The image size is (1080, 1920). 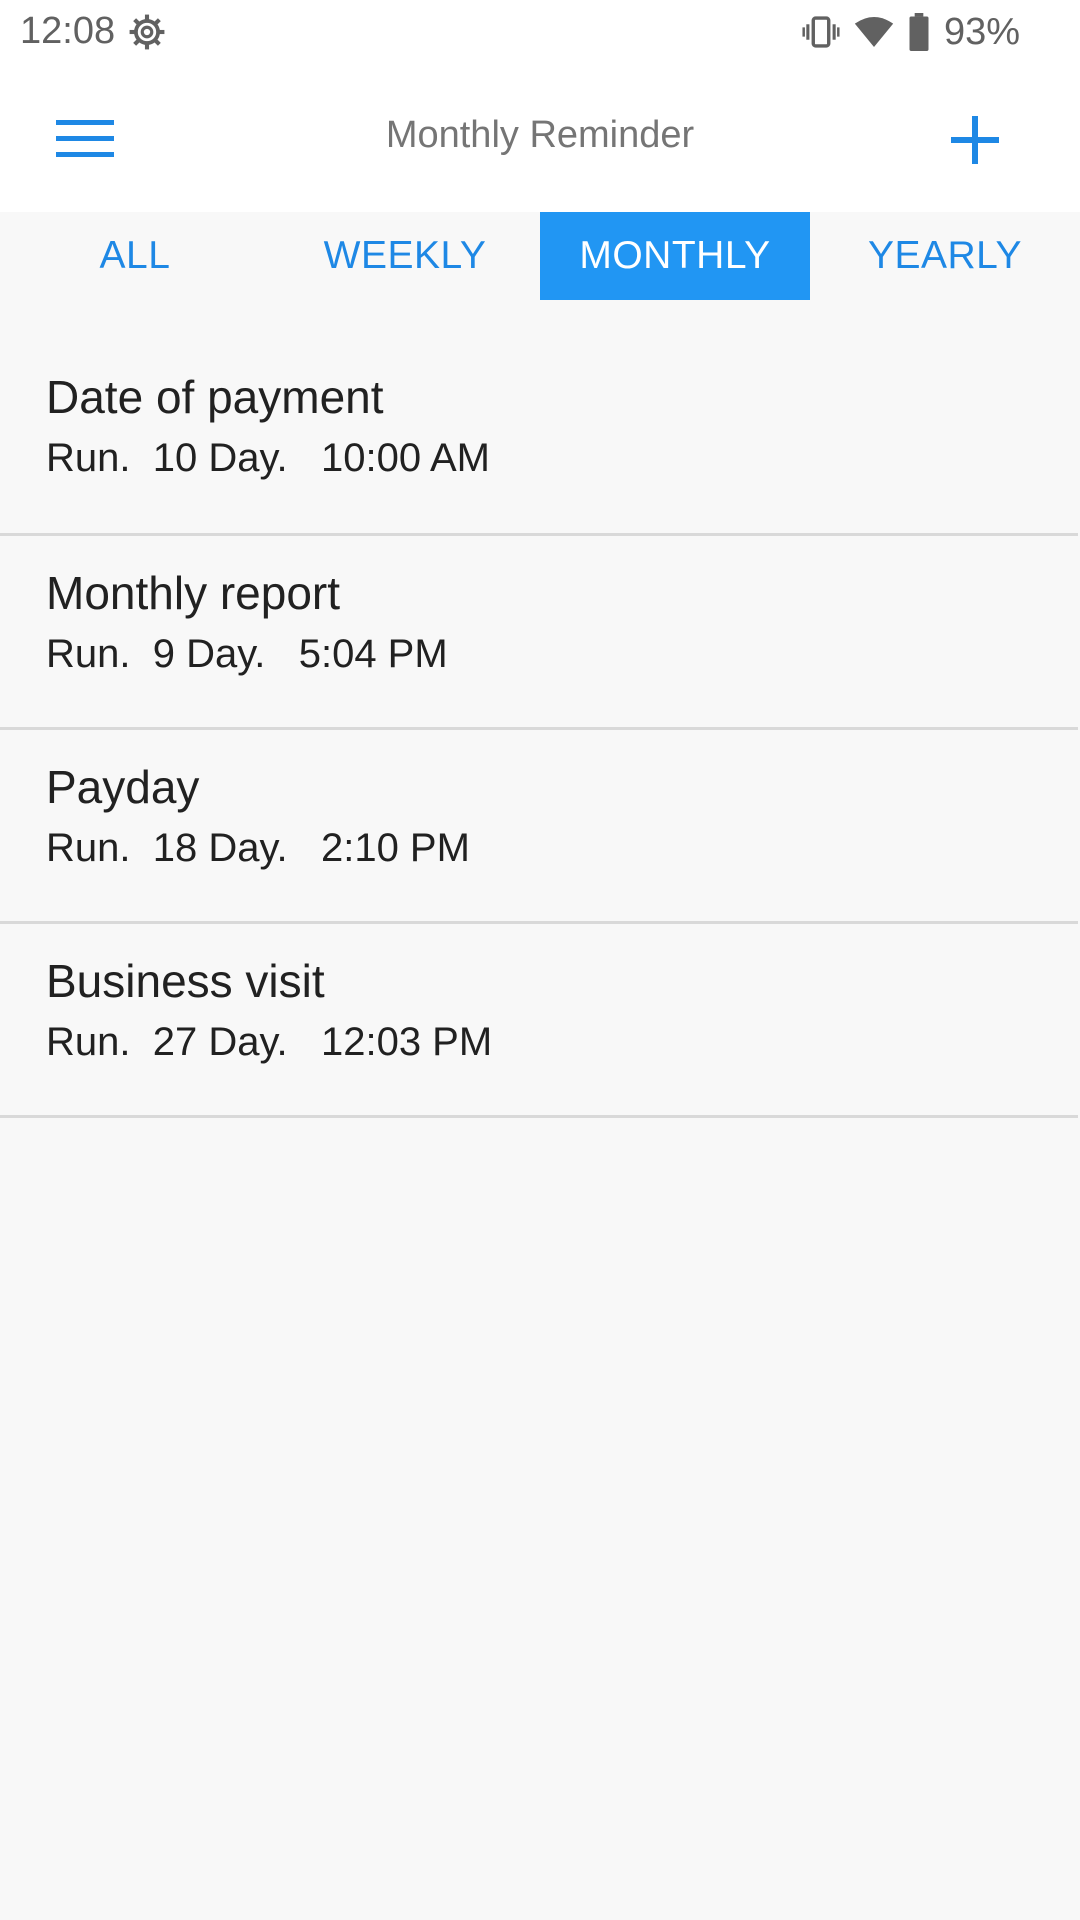 I want to click on reminder-day: 27 Day., so click(x=220, y=1042).